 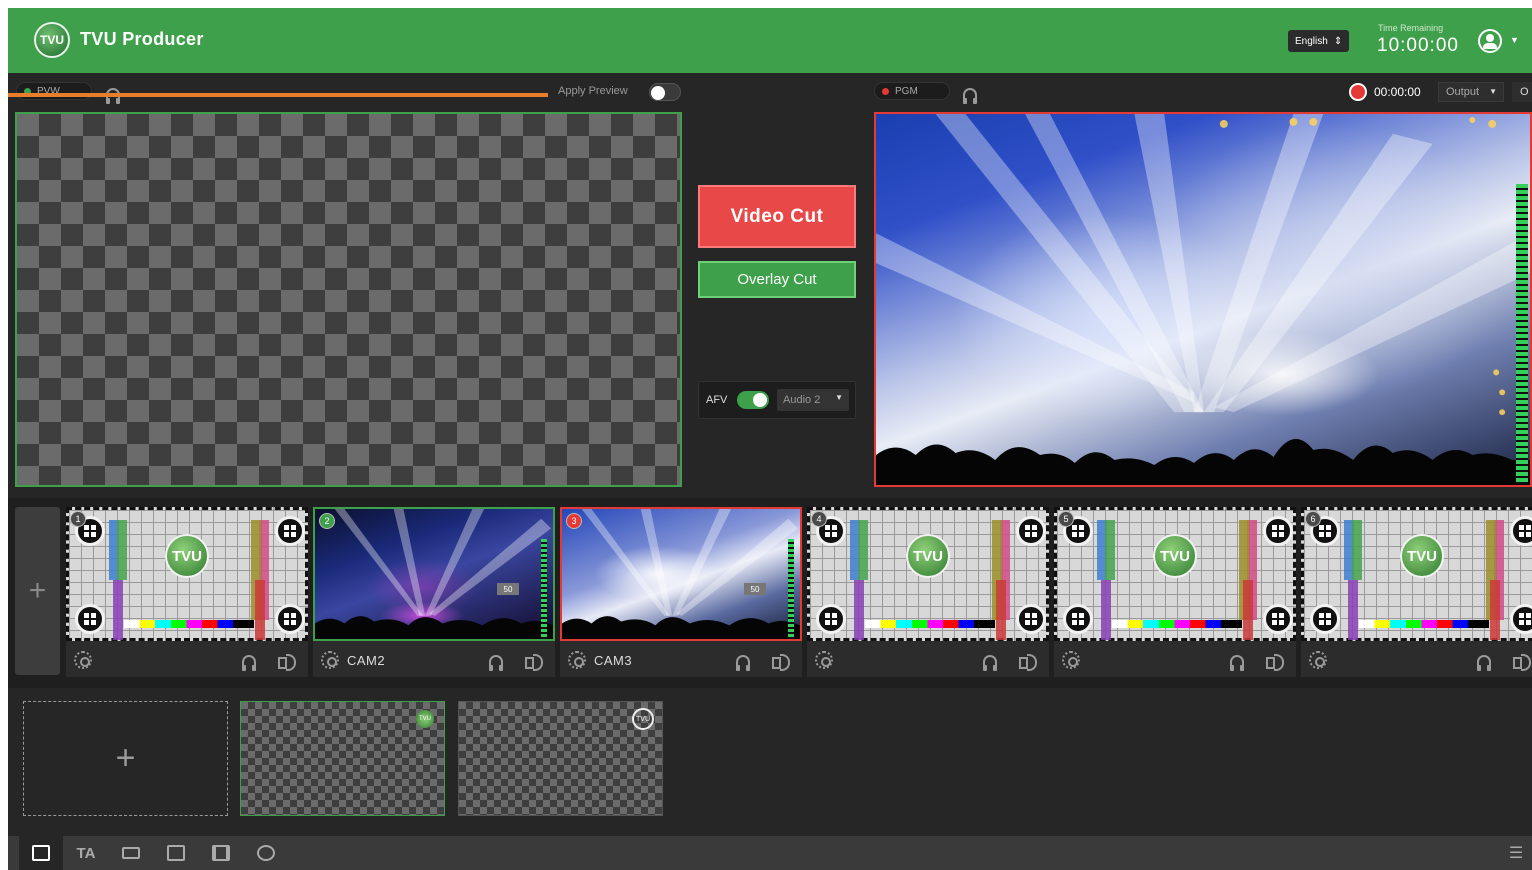 I want to click on source-footer: CAM3, so click(x=681, y=660).